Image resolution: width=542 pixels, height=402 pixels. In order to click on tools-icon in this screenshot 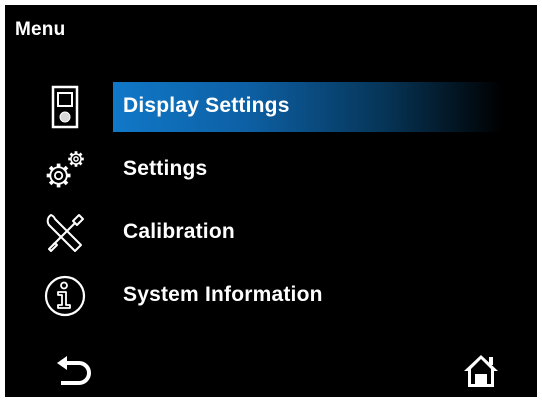, I will do `click(65, 233)`.